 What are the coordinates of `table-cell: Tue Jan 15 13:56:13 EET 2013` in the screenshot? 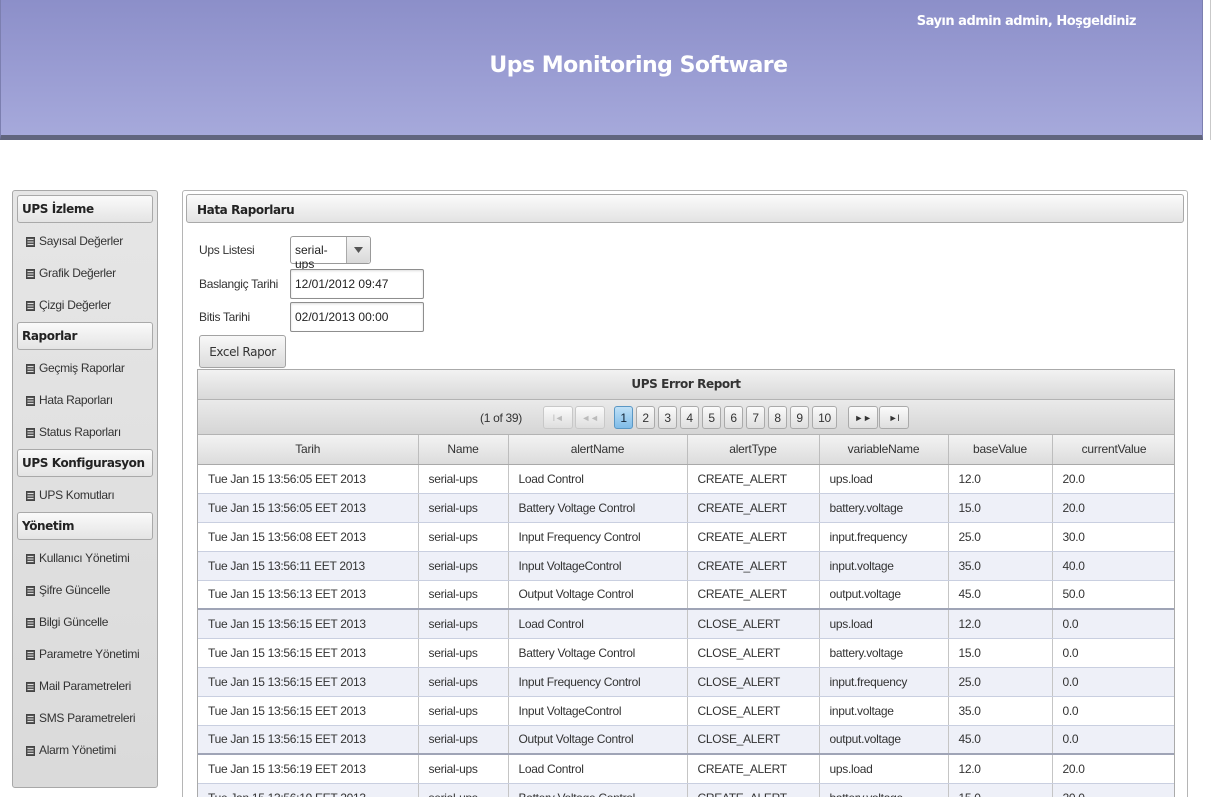 It's located at (308, 595).